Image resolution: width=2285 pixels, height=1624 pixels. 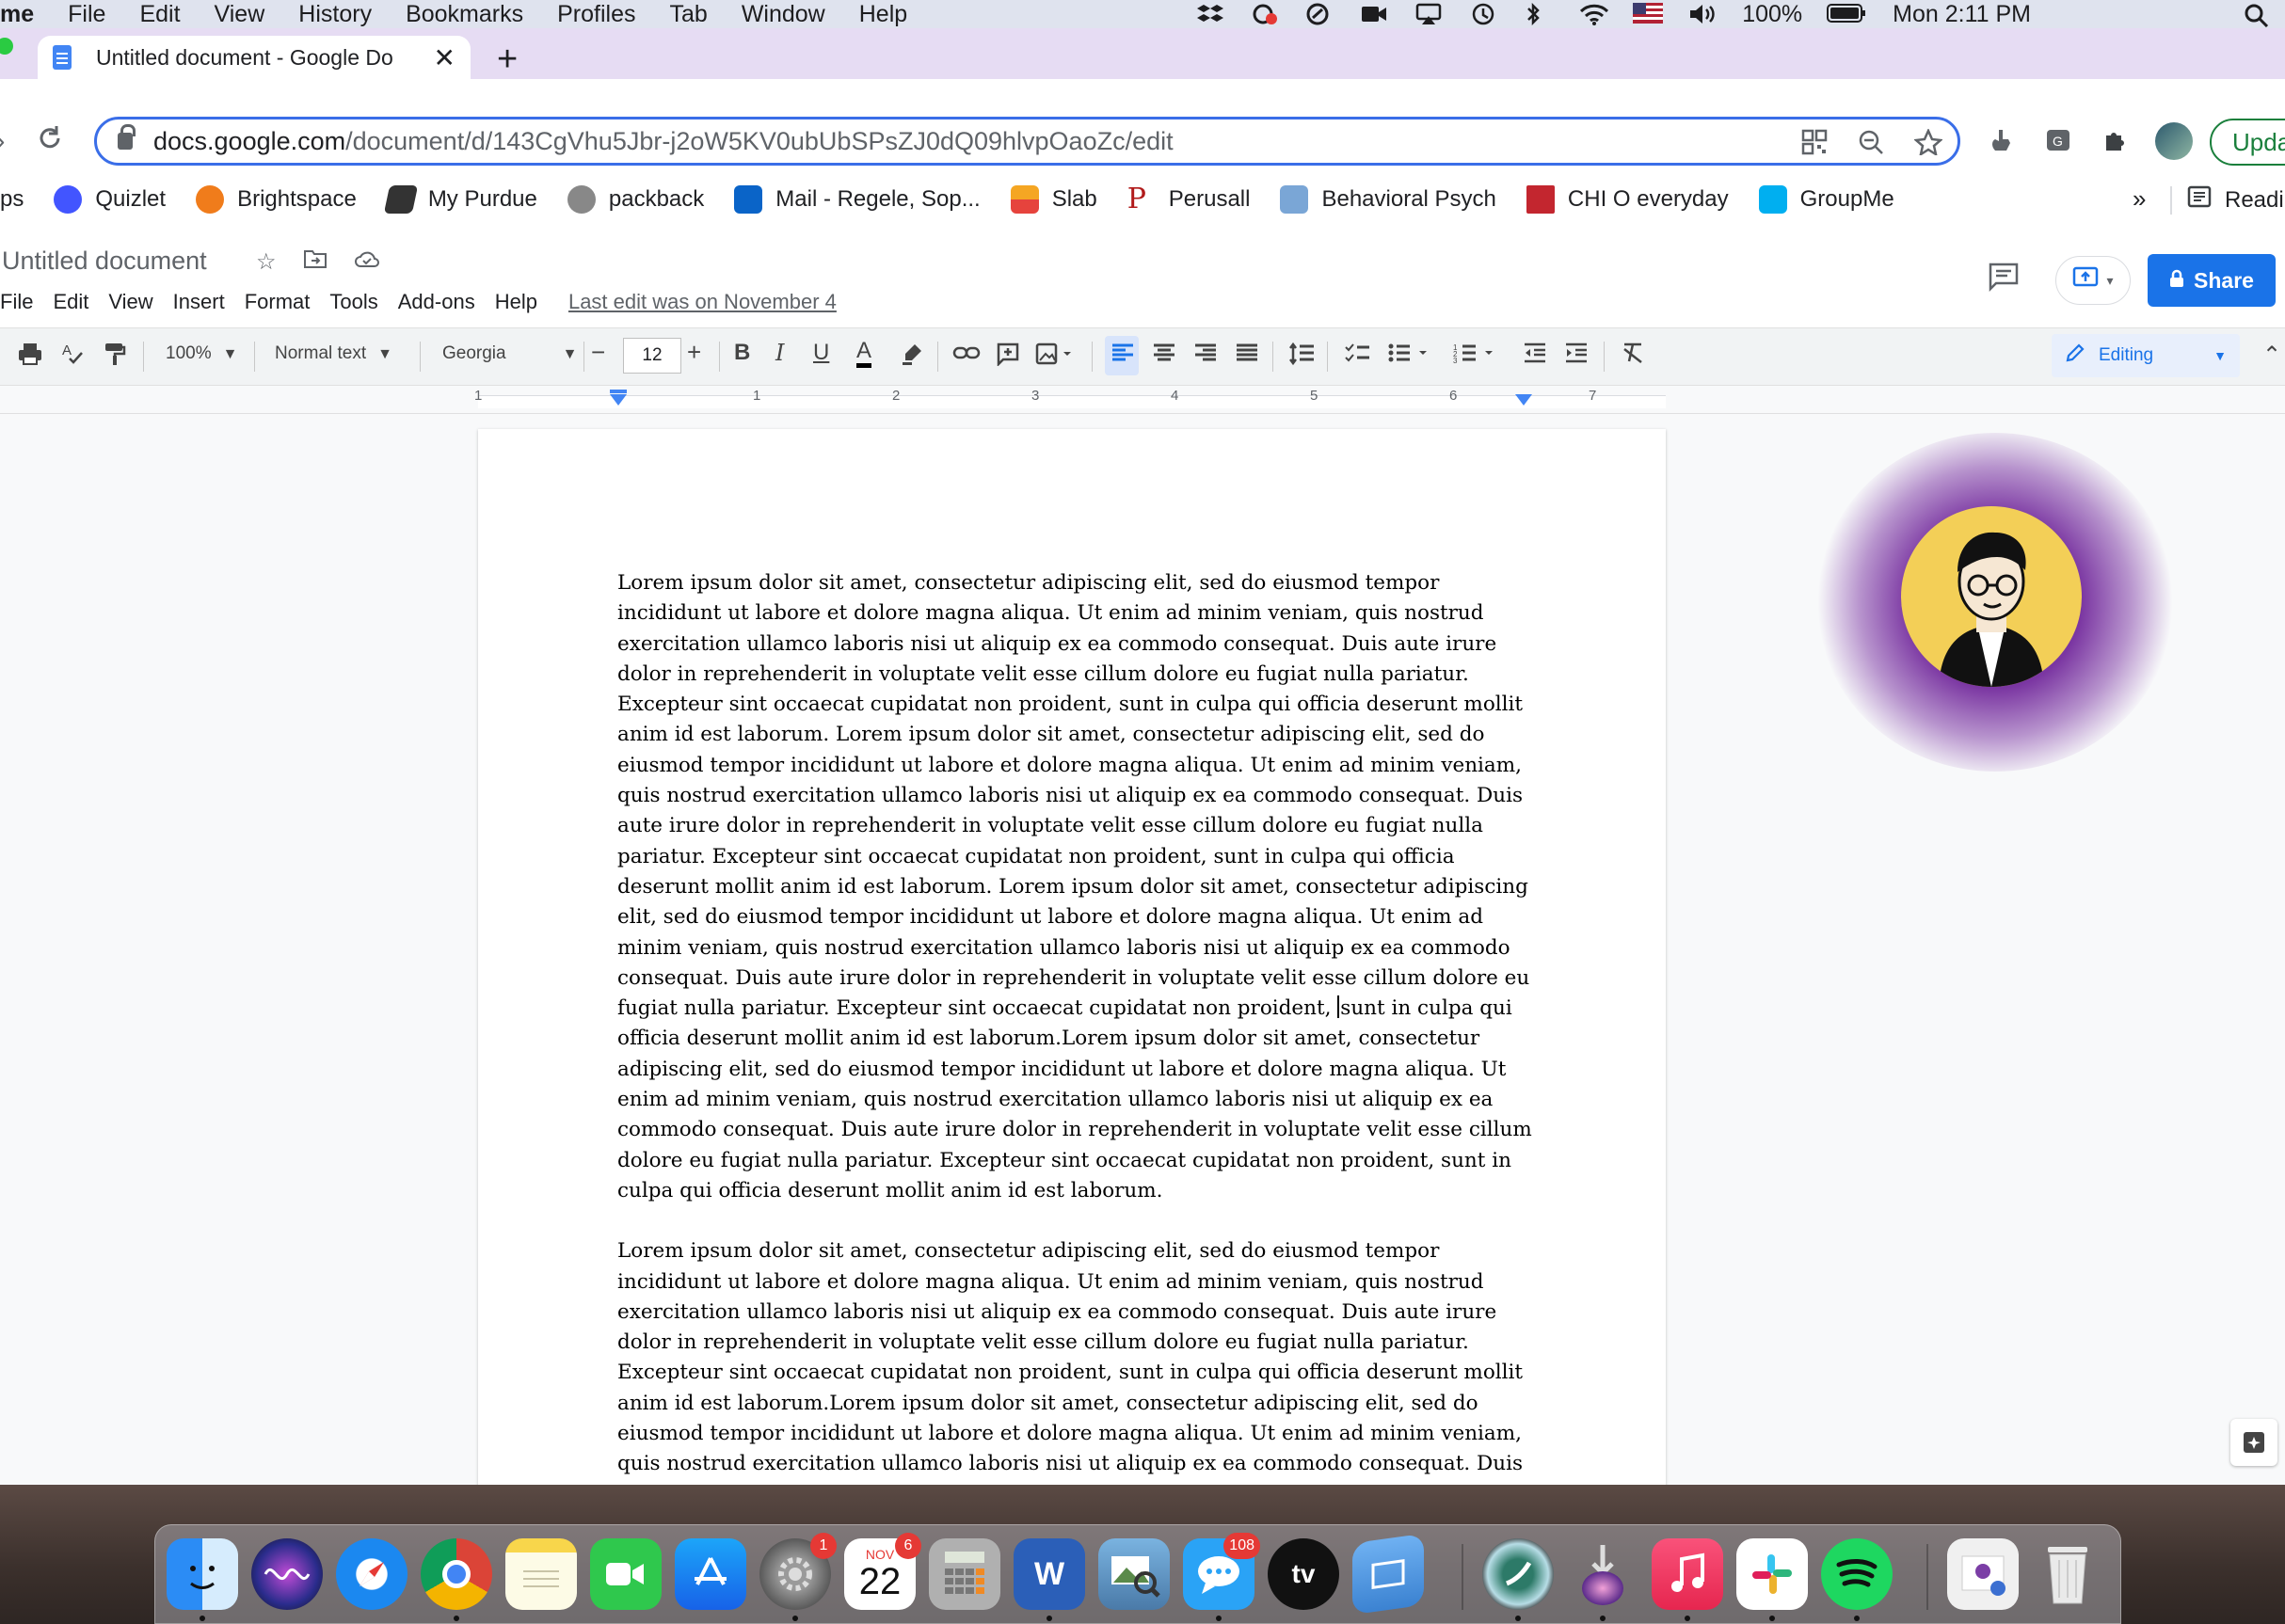 I want to click on menu-history: History, so click(x=335, y=15).